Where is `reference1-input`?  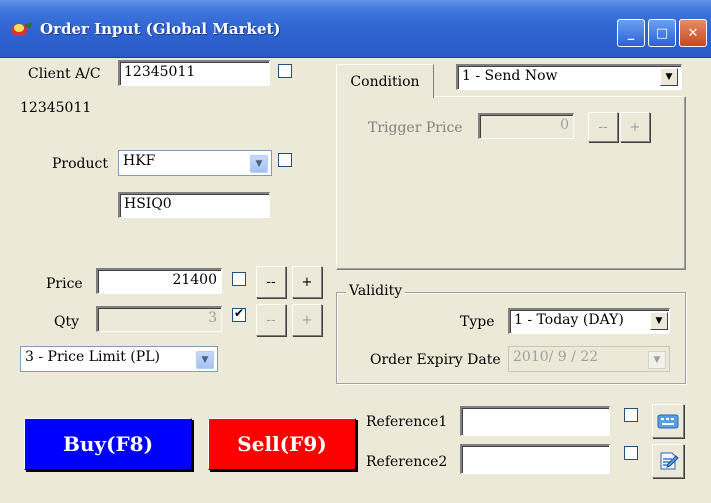
reference1-input is located at coordinates (535, 421).